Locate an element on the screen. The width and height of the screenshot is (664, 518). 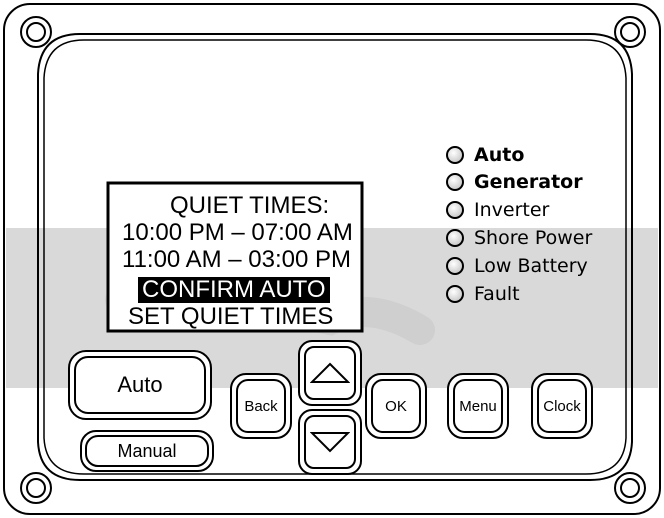
back-button: Back is located at coordinates (261, 406).